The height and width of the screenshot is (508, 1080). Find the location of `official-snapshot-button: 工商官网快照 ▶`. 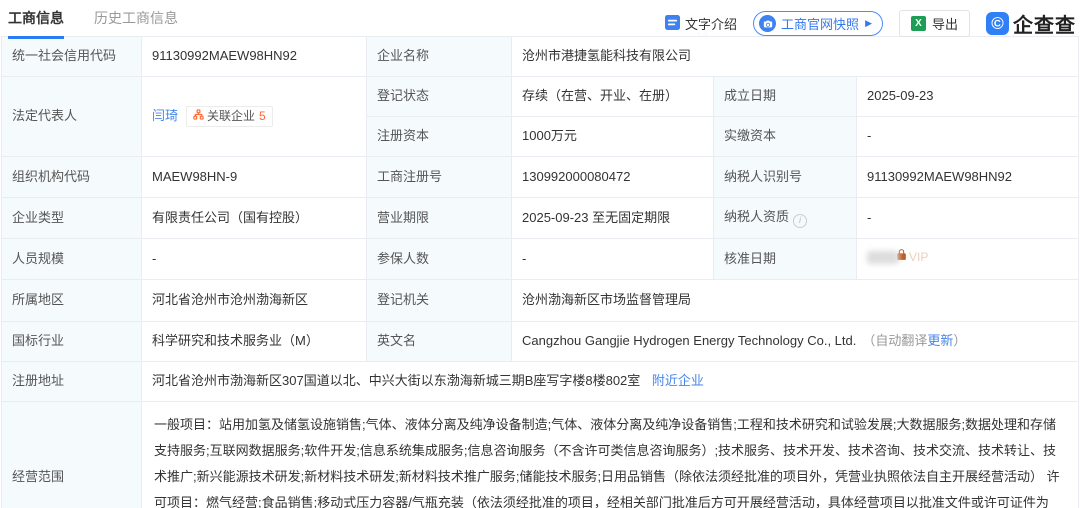

official-snapshot-button: 工商官网快照 ▶ is located at coordinates (818, 23).